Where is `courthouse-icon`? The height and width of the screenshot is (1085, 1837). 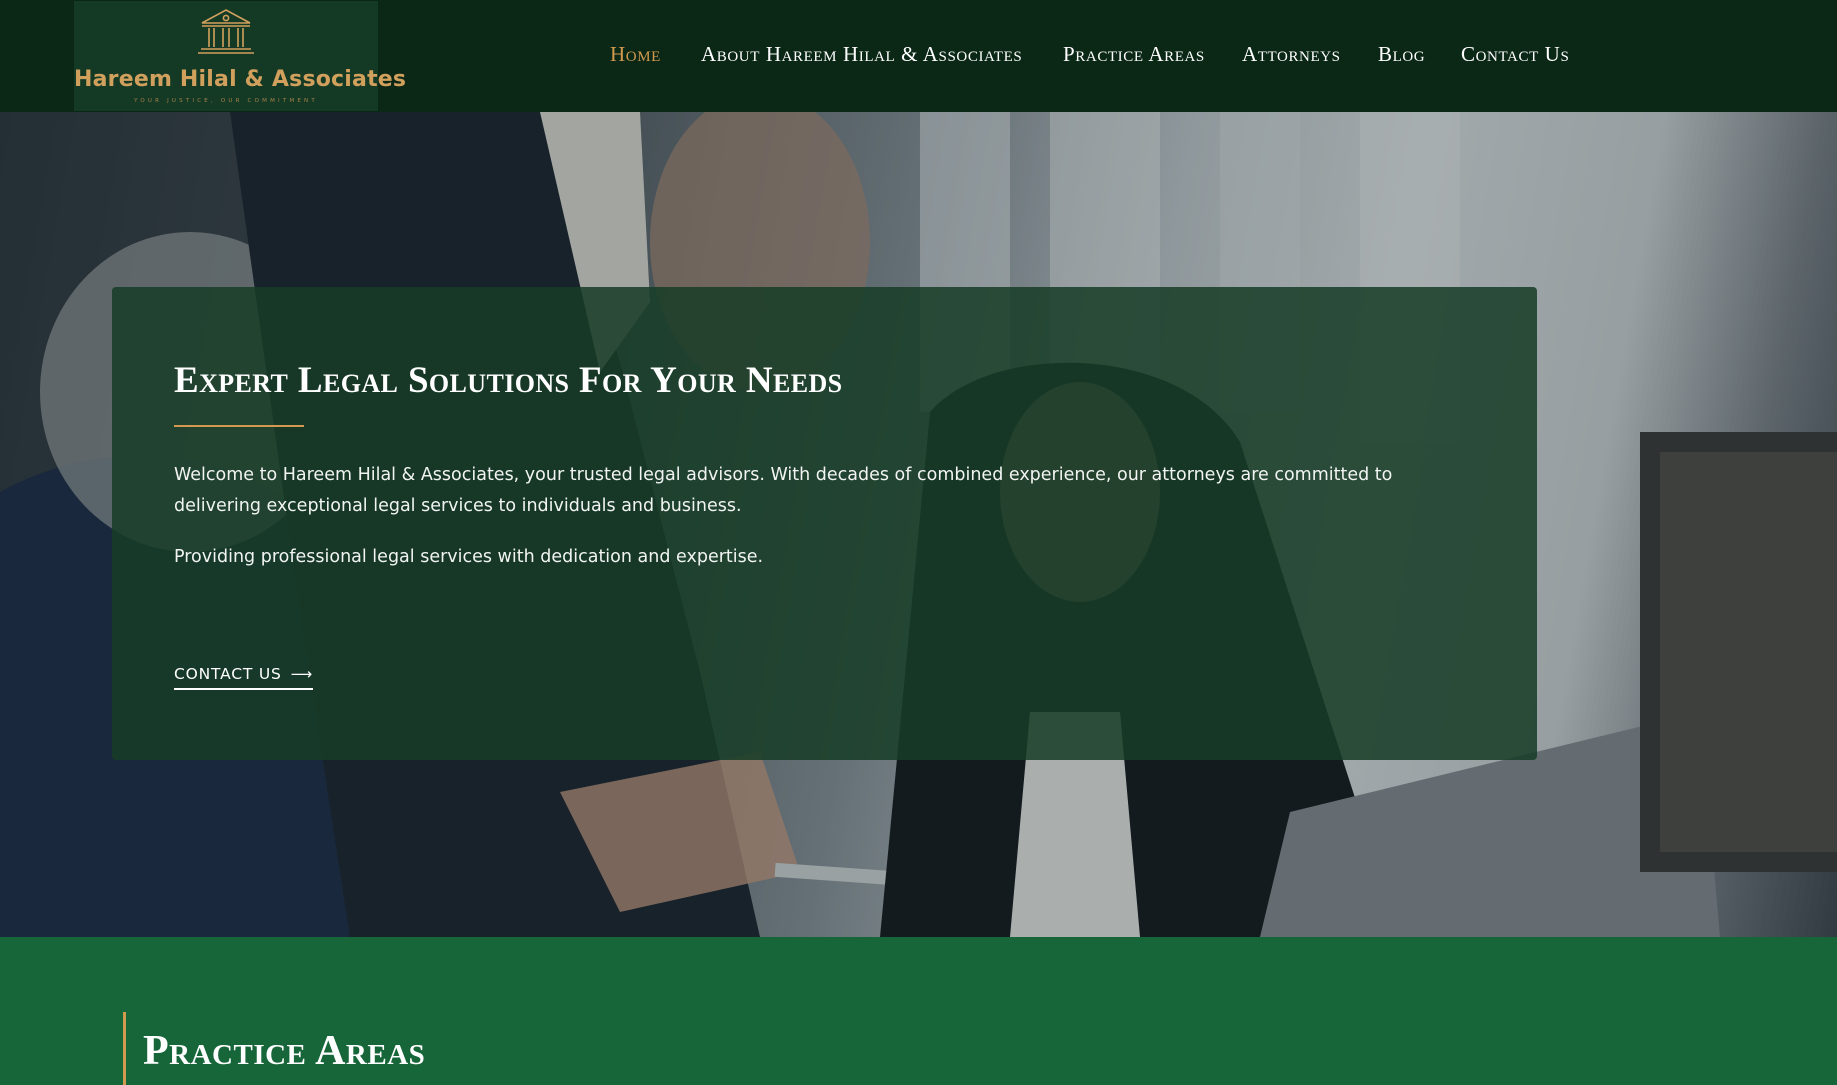 courthouse-icon is located at coordinates (226, 31).